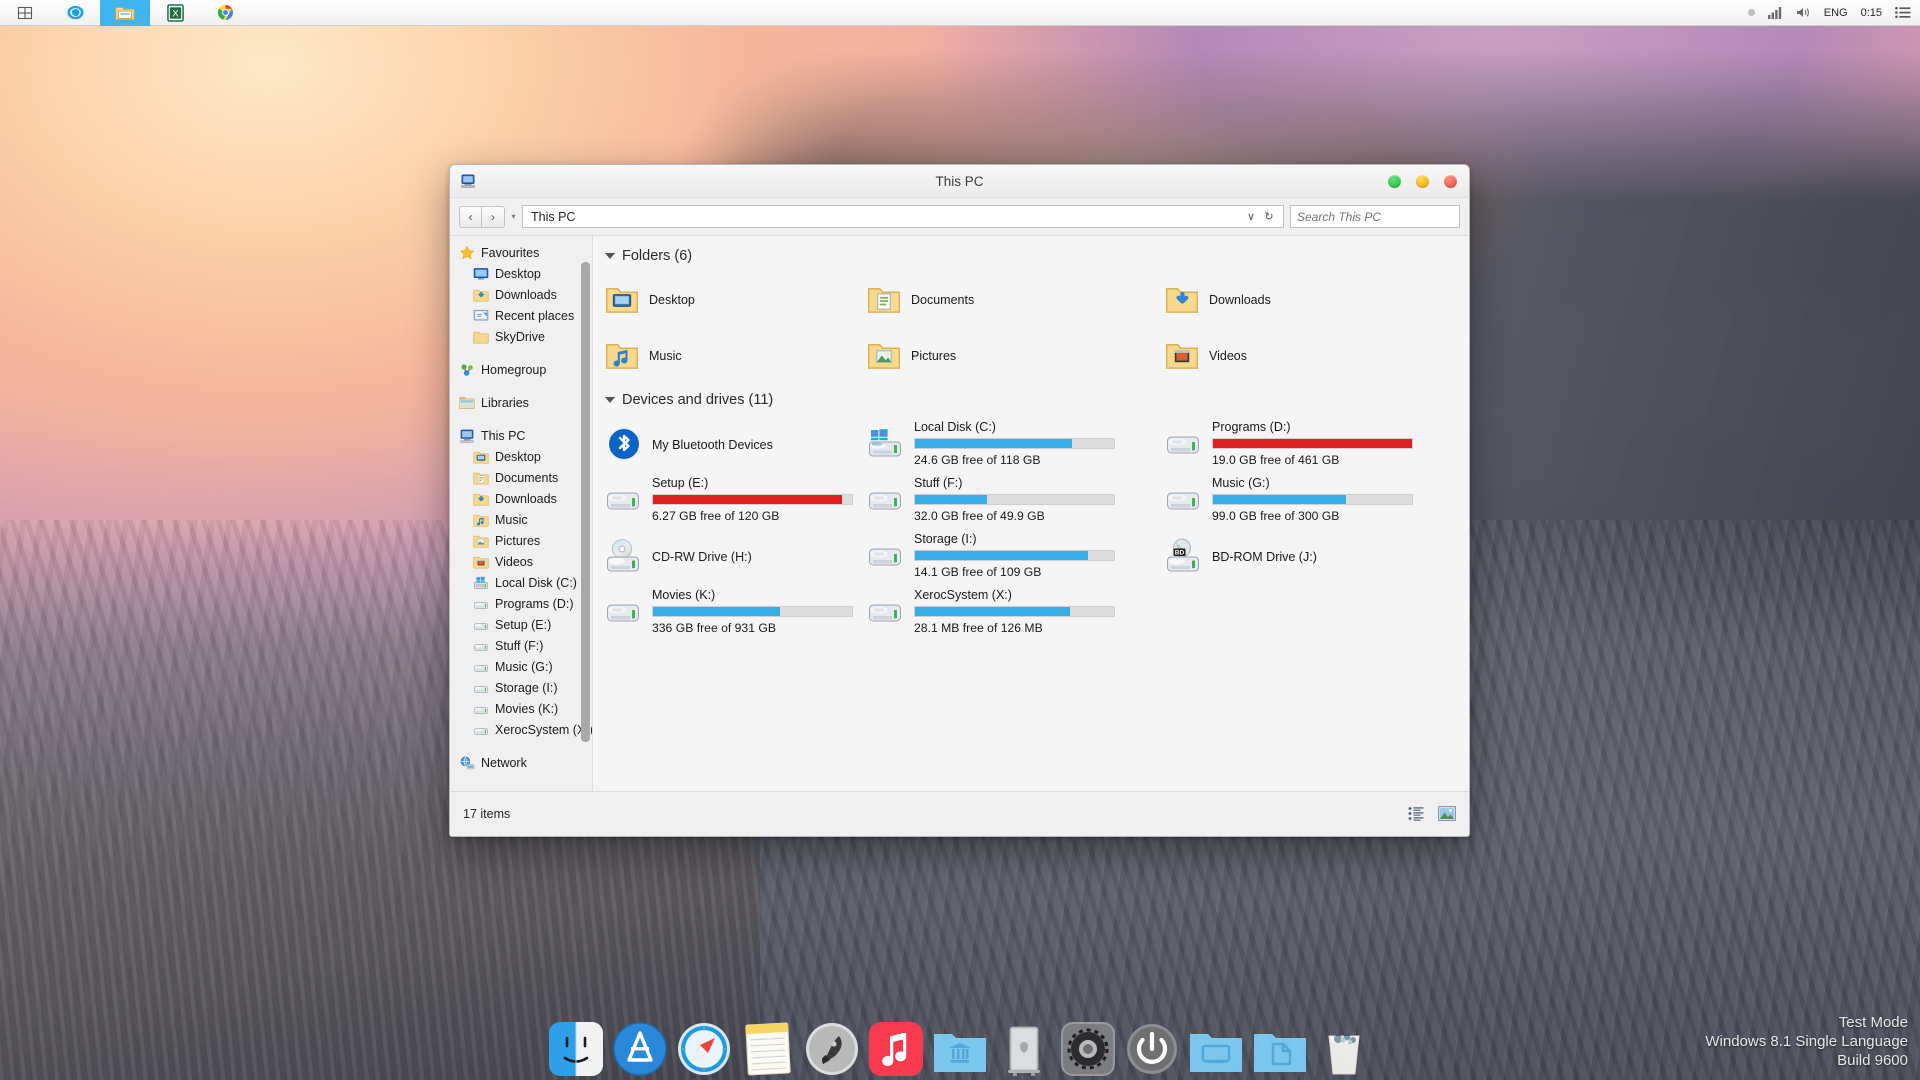 The image size is (1920, 1080). Describe the element at coordinates (959, 181) in the screenshot. I see `window-titlebar: This PC` at that location.